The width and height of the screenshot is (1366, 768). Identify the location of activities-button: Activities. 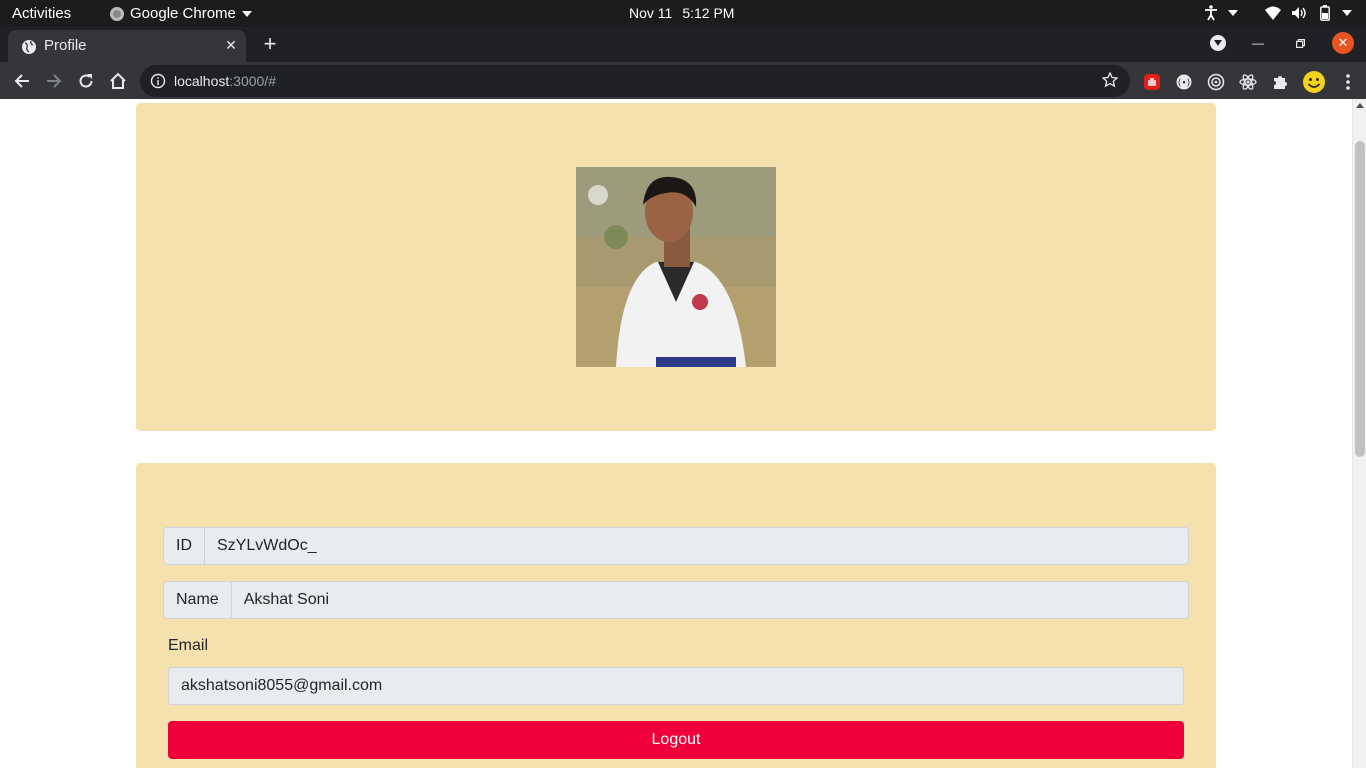
(41, 13).